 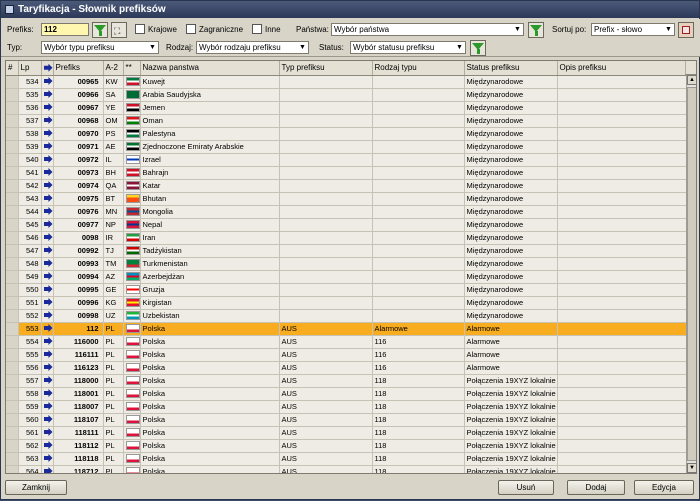 I want to click on table-row: 536 00967 YE Jemen Międzynarodowe, so click(x=347, y=108).